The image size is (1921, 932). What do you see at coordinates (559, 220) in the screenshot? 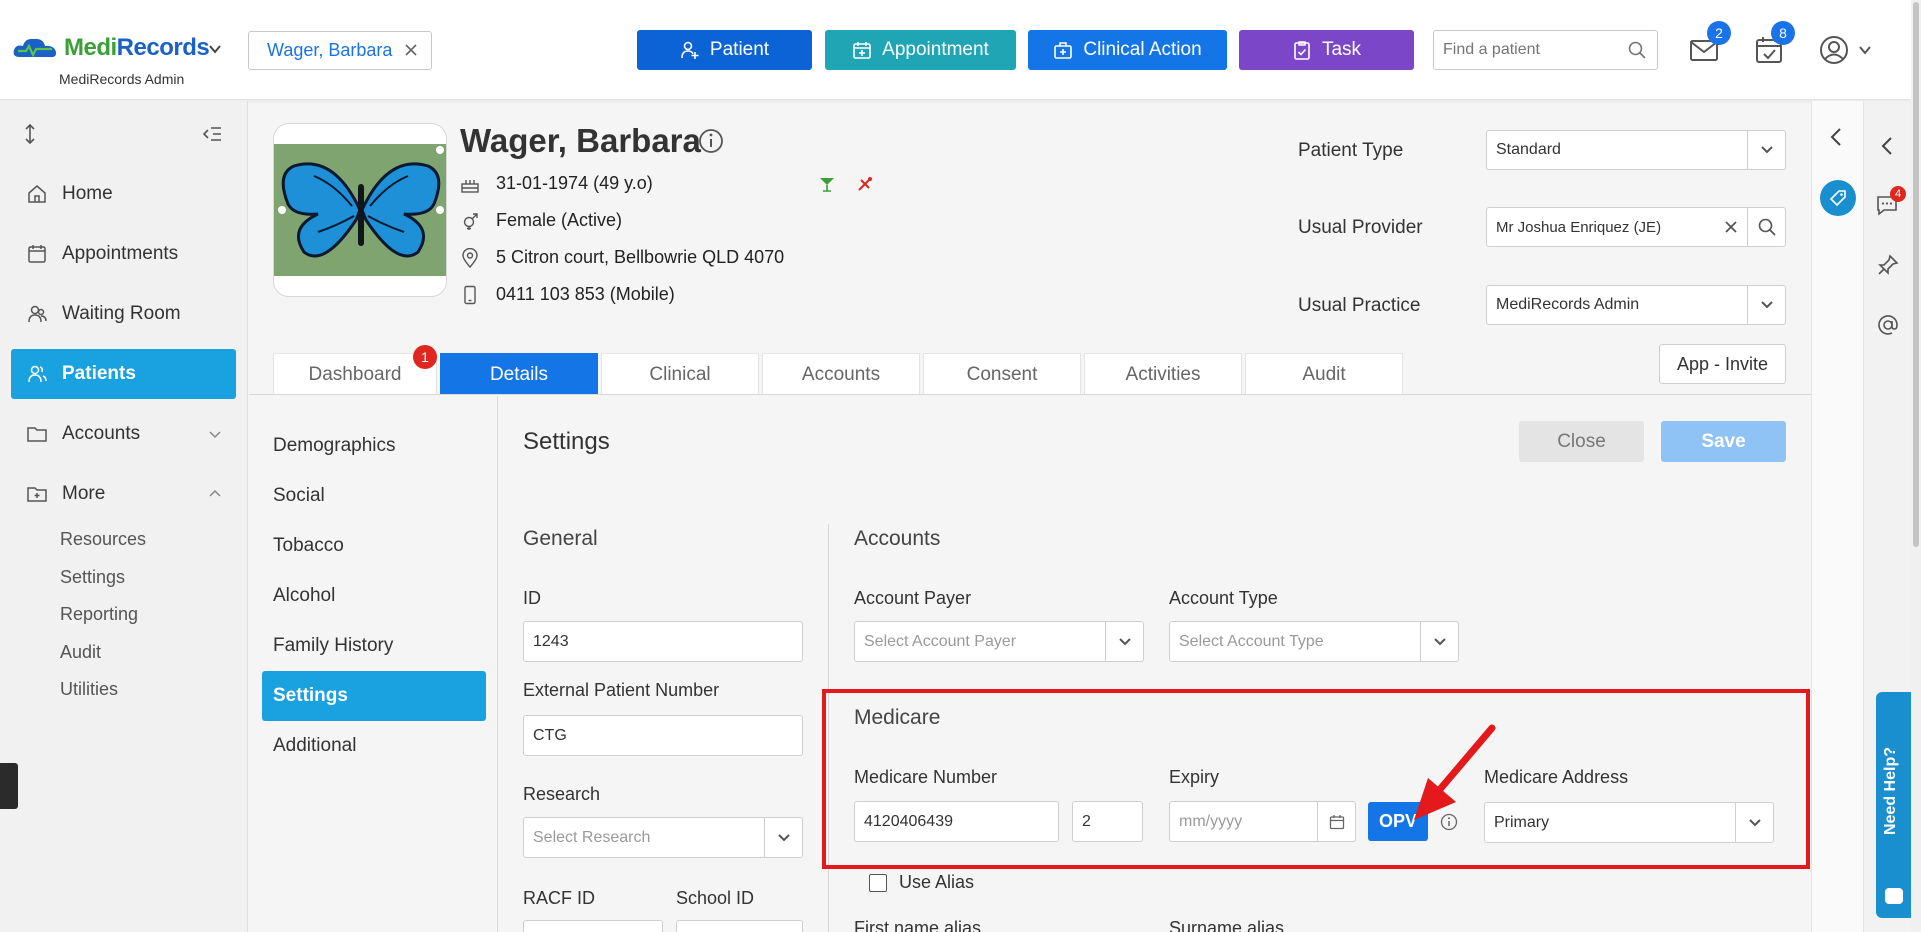
I see `patient-gender: Female (Active)` at bounding box center [559, 220].